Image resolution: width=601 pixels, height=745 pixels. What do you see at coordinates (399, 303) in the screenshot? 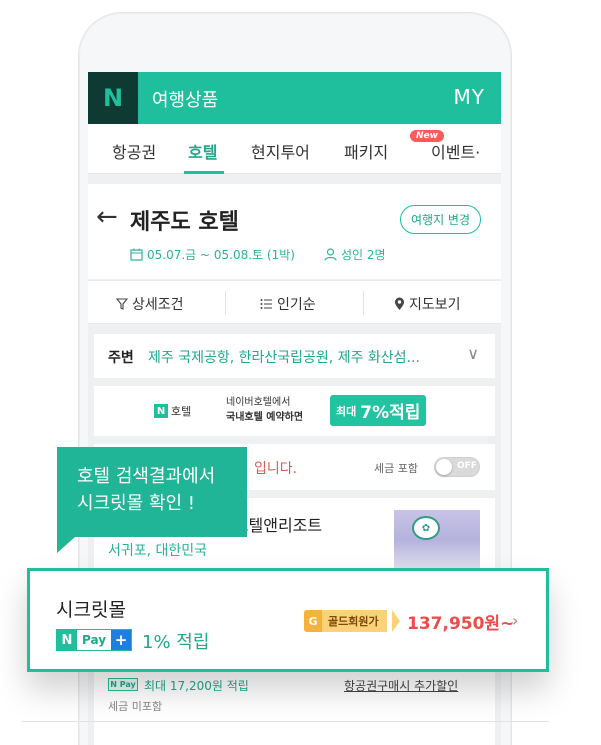
I see `map-pin-icon` at bounding box center [399, 303].